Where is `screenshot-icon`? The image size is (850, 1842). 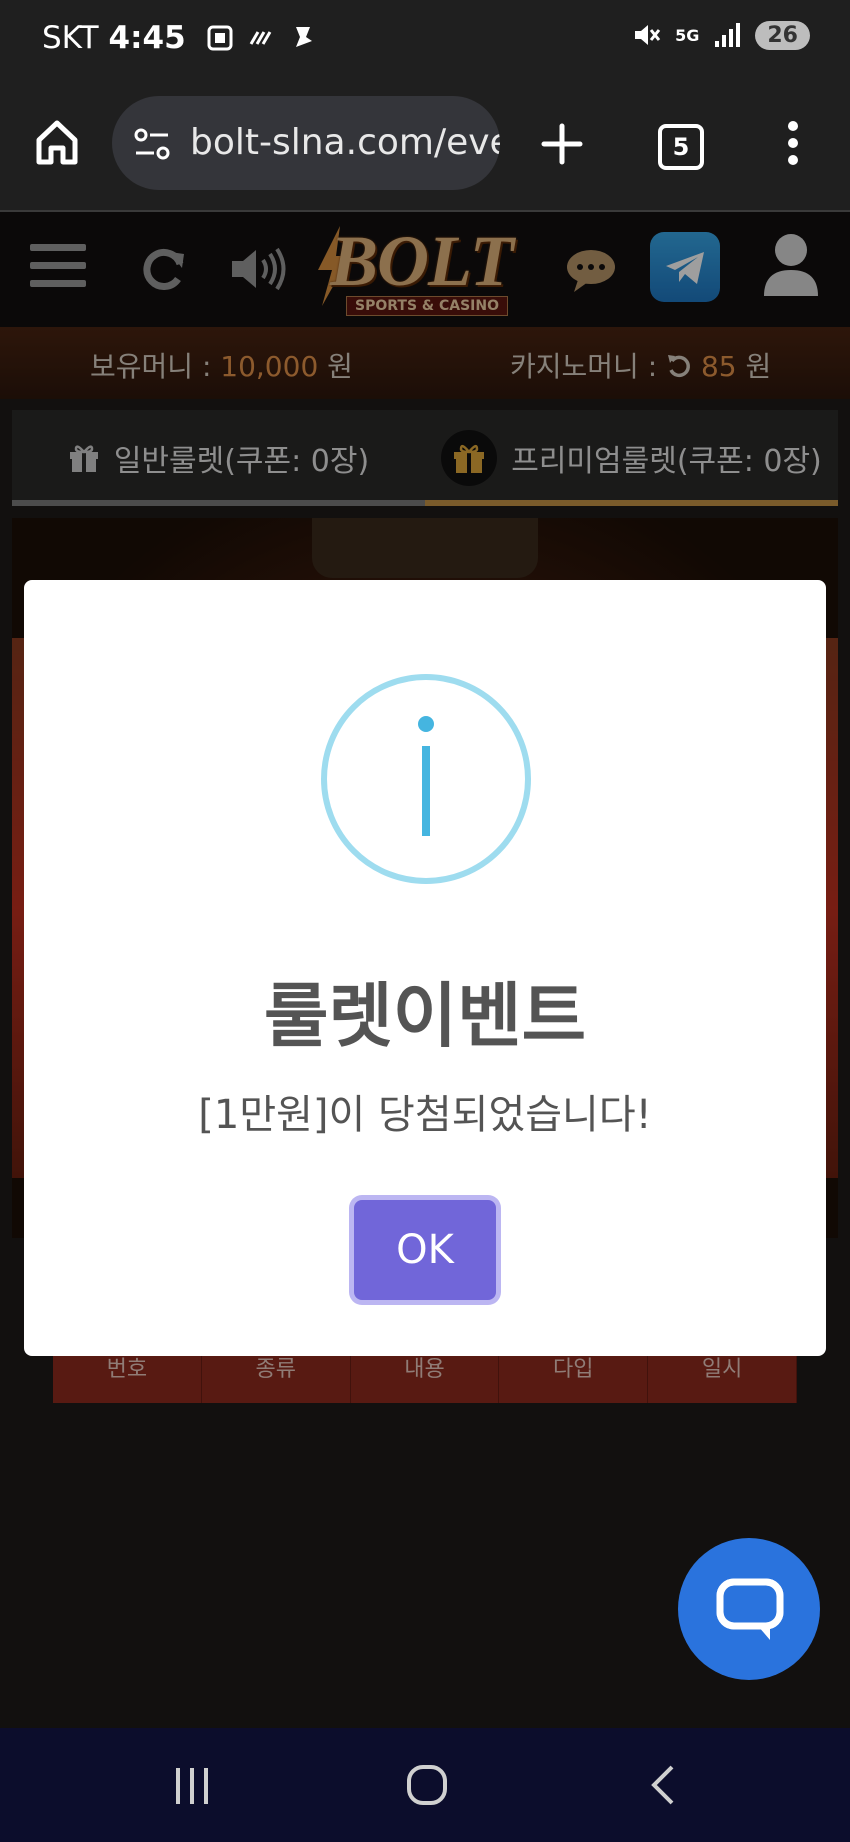
screenshot-icon is located at coordinates (220, 38).